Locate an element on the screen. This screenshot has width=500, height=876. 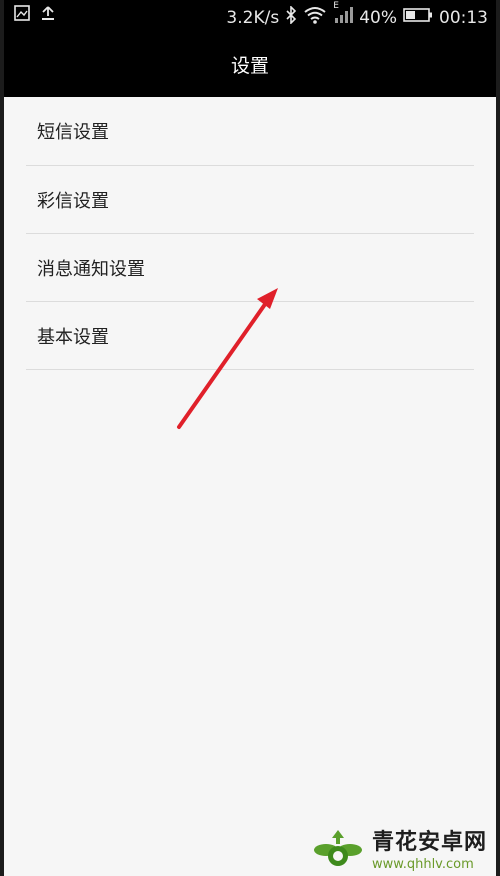
annotation-arrow is located at coordinates (227, 358).